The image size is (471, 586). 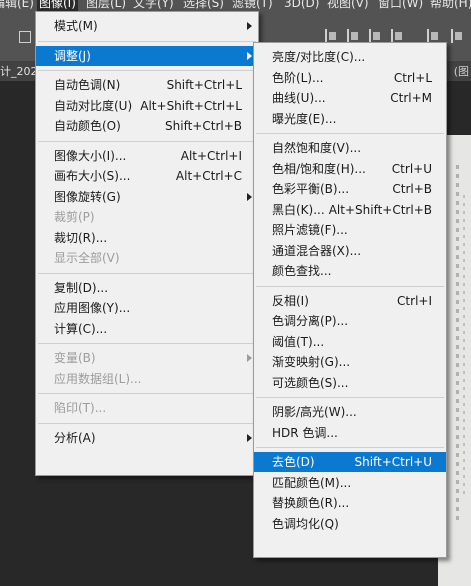 I want to click on image-menu-item-shortcut: Alt+Shift+Ctrl+L, so click(x=191, y=105).